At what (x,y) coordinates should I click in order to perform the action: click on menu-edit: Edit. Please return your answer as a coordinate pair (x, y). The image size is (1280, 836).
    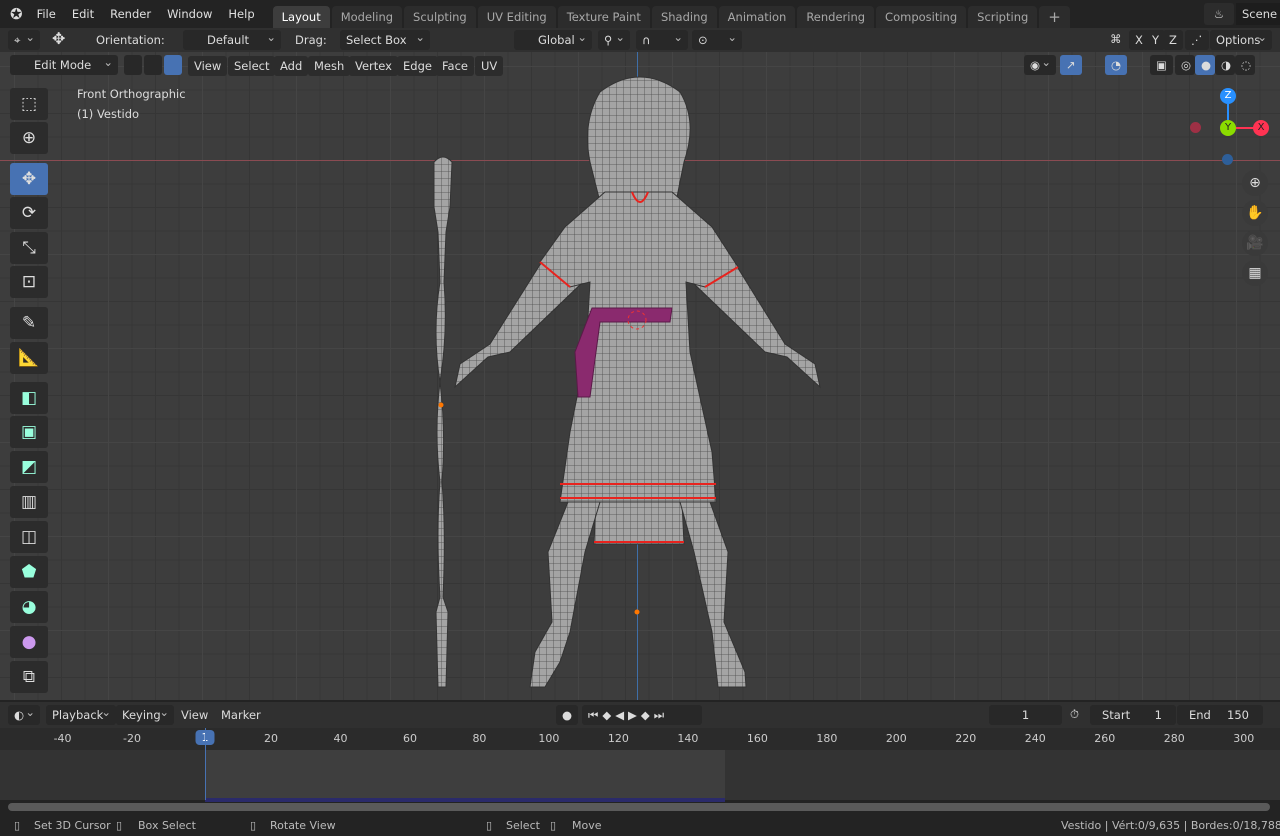
    Looking at the image, I should click on (83, 14).